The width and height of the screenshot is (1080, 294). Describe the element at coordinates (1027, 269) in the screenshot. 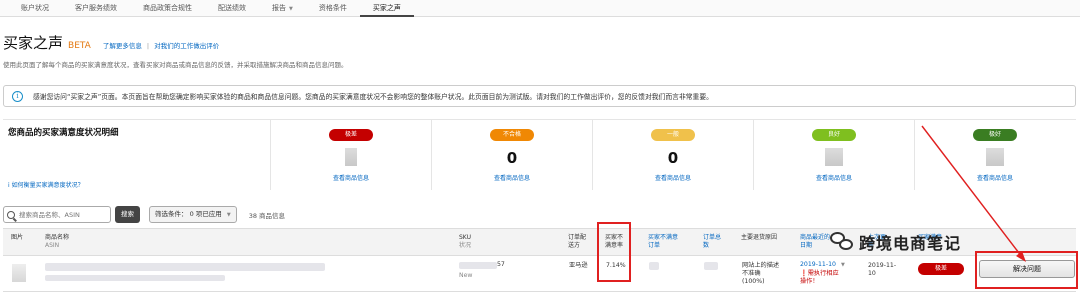

I see `resolve-problem-button: 解决问题` at that location.